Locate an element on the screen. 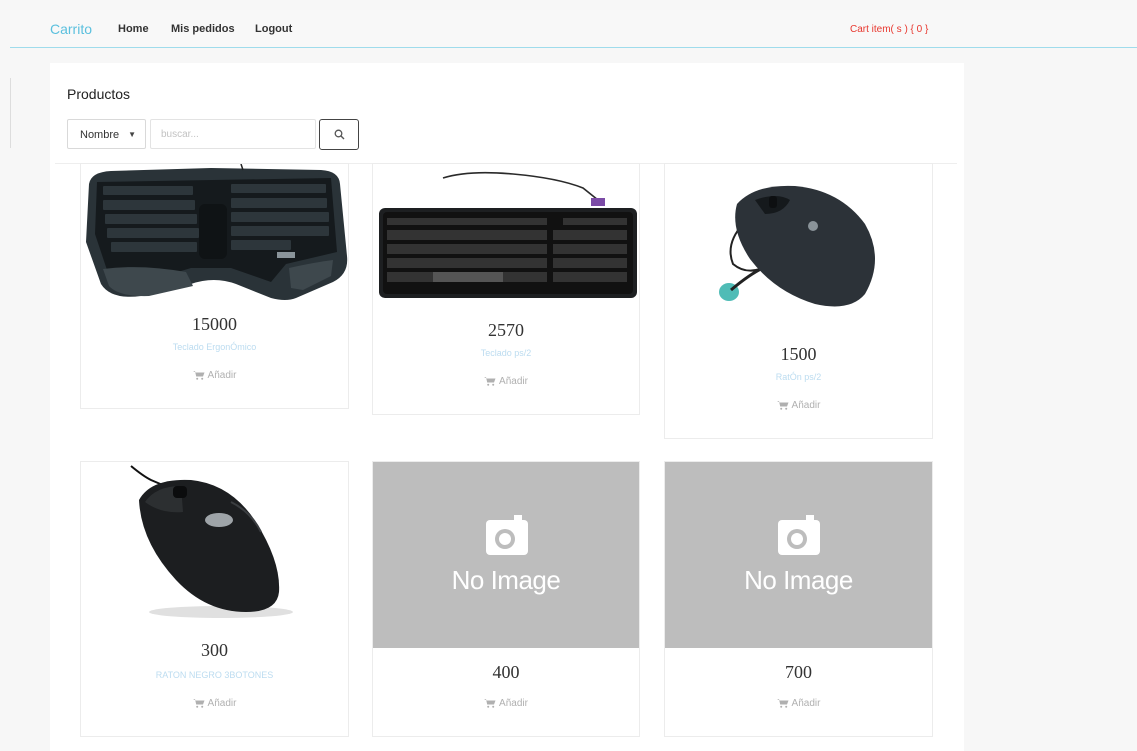 Image resolution: width=1137 pixels, height=751 pixels. product-price: 700 is located at coordinates (798, 672).